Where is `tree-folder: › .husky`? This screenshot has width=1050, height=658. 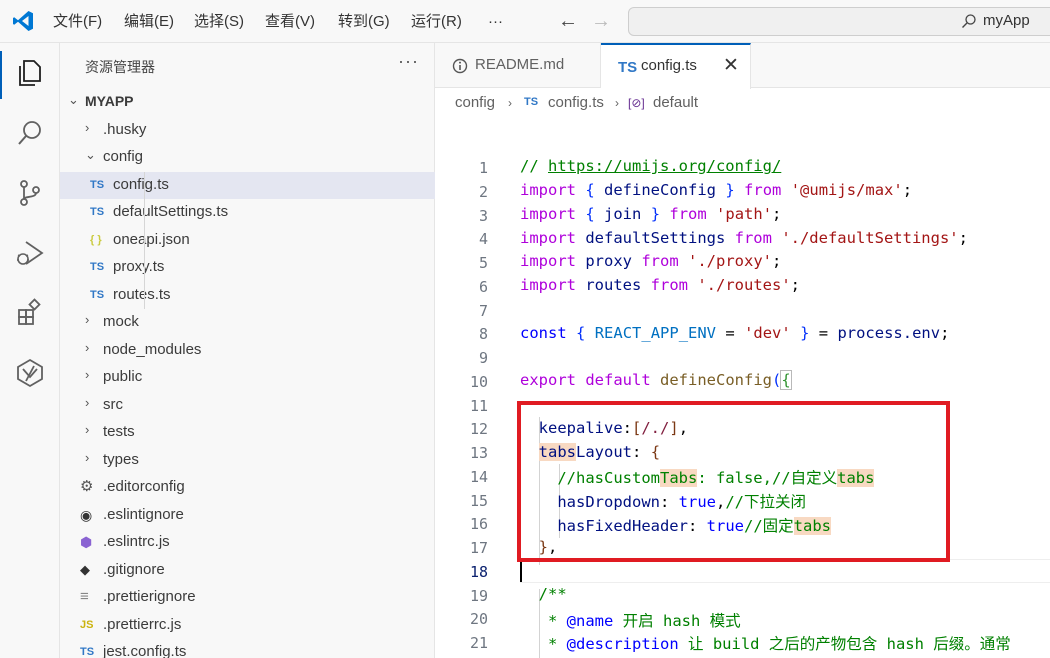 tree-folder: › .husky is located at coordinates (247, 130).